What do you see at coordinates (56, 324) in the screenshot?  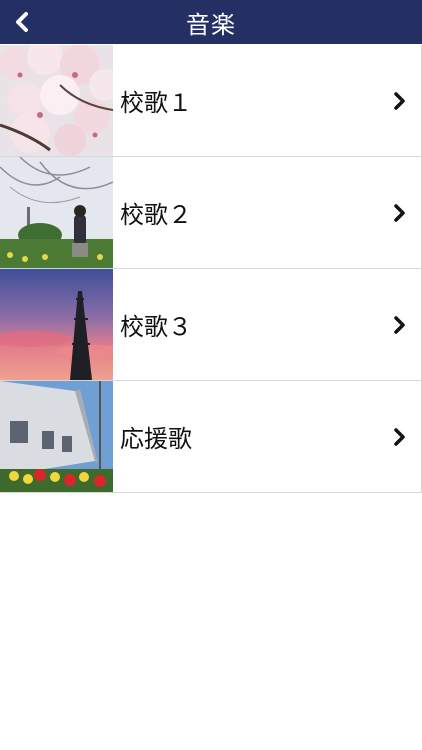 I see `sunset-tower-thumbnail` at bounding box center [56, 324].